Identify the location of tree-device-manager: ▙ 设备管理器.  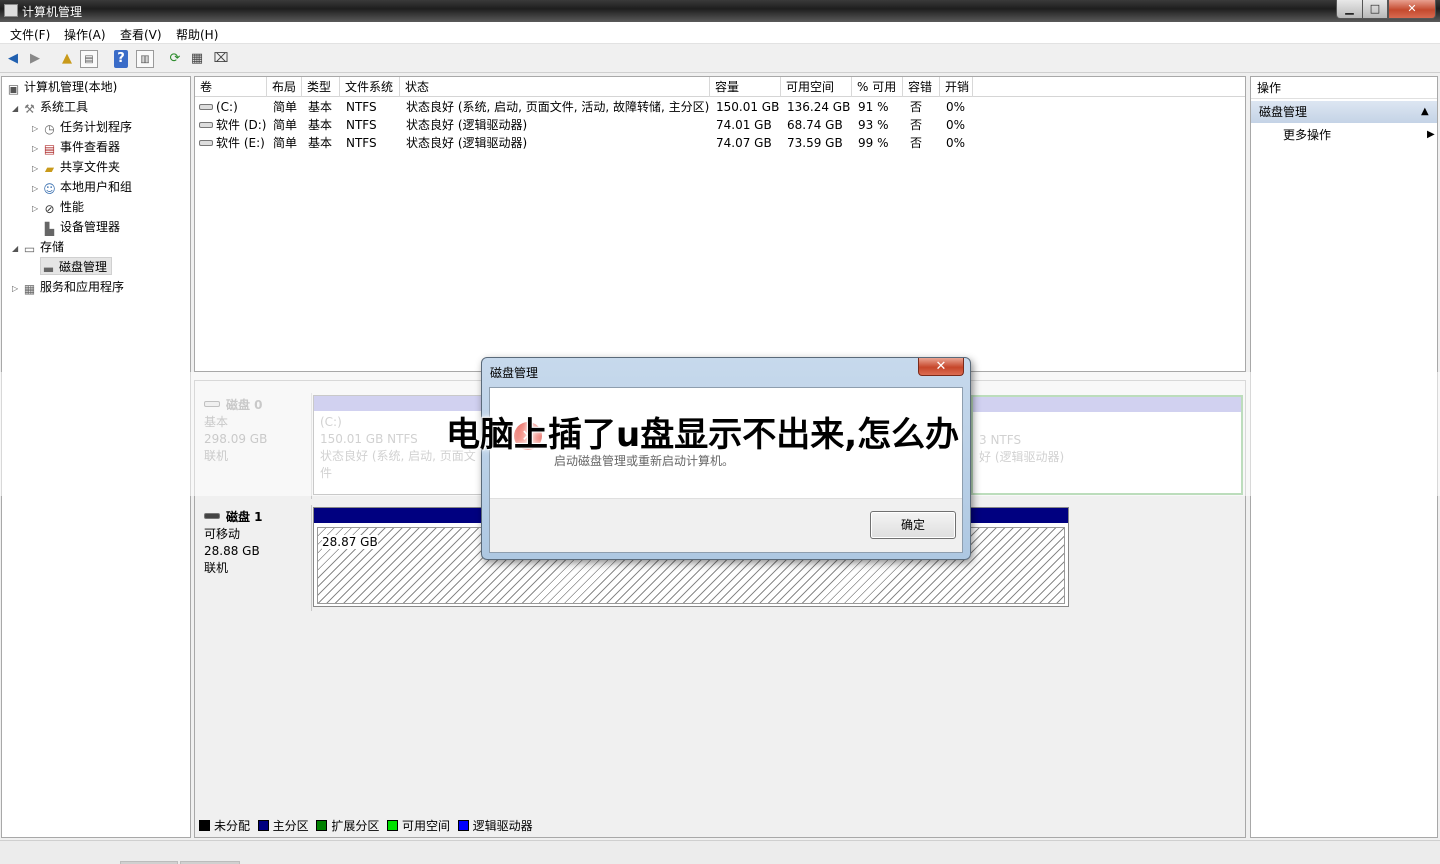
(81, 227).